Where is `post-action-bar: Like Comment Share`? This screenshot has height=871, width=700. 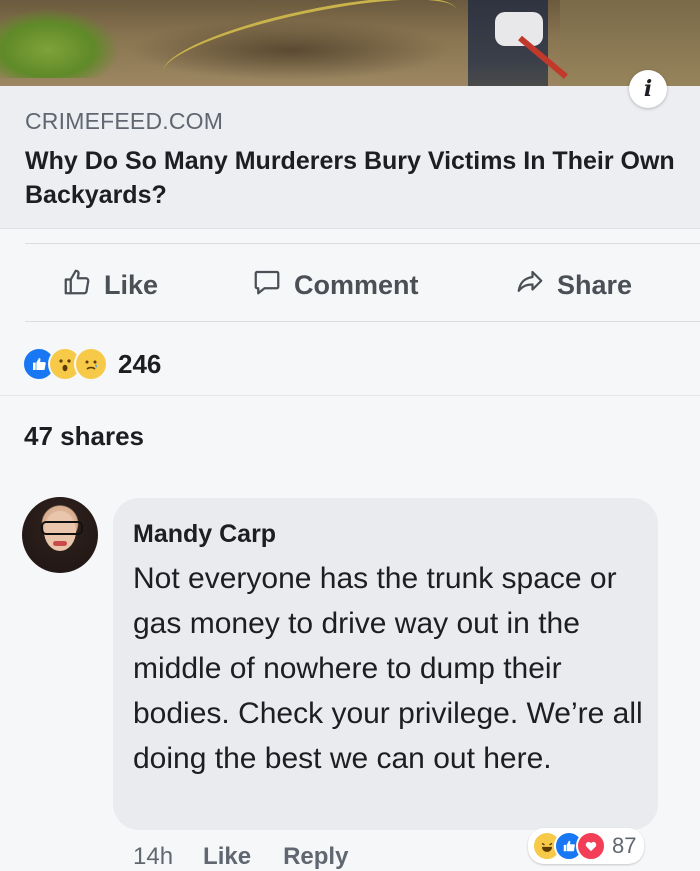
post-action-bar: Like Comment Share is located at coordinates (350, 285).